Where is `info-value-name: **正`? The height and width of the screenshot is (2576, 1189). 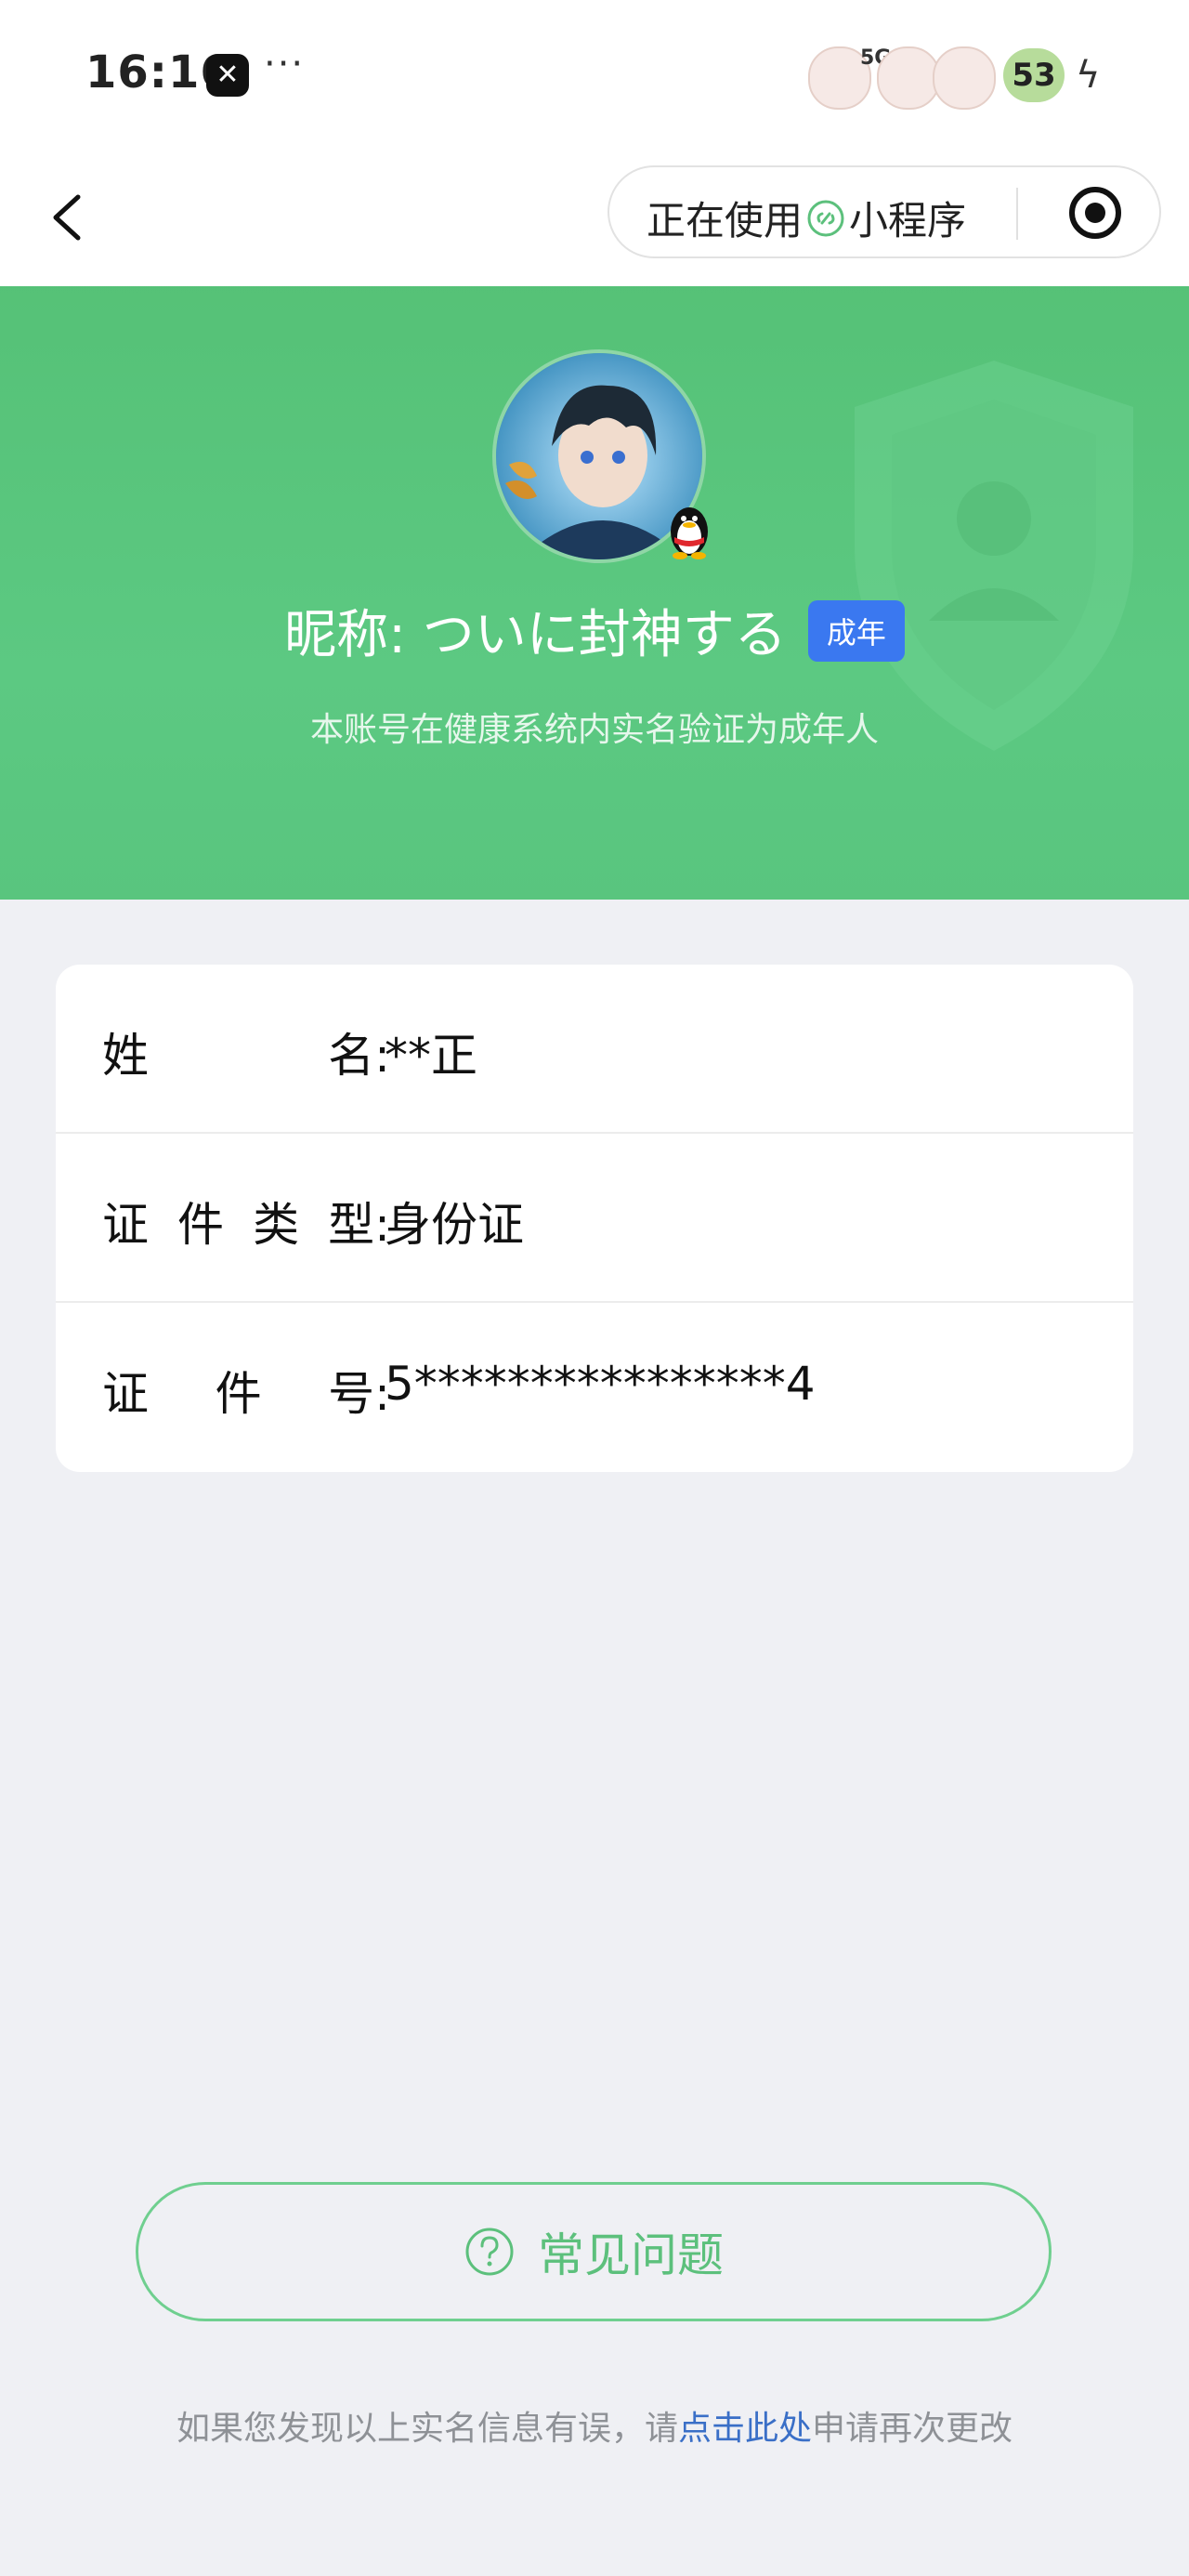 info-value-name: **正 is located at coordinates (431, 1056).